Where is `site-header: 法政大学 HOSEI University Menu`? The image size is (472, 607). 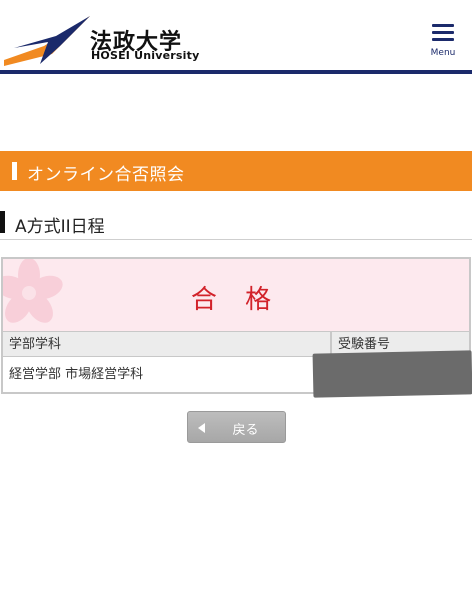 site-header: 法政大学 HOSEI University Menu is located at coordinates (236, 38).